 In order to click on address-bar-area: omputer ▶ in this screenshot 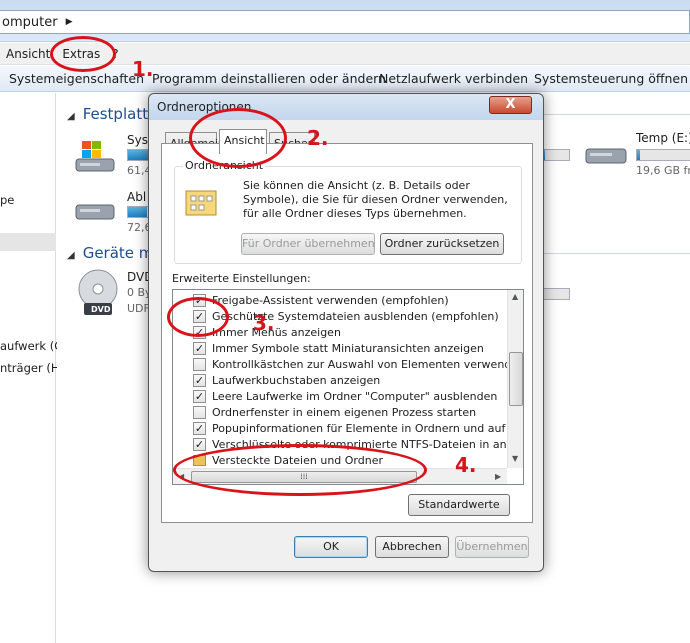, I will do `click(345, 21)`.